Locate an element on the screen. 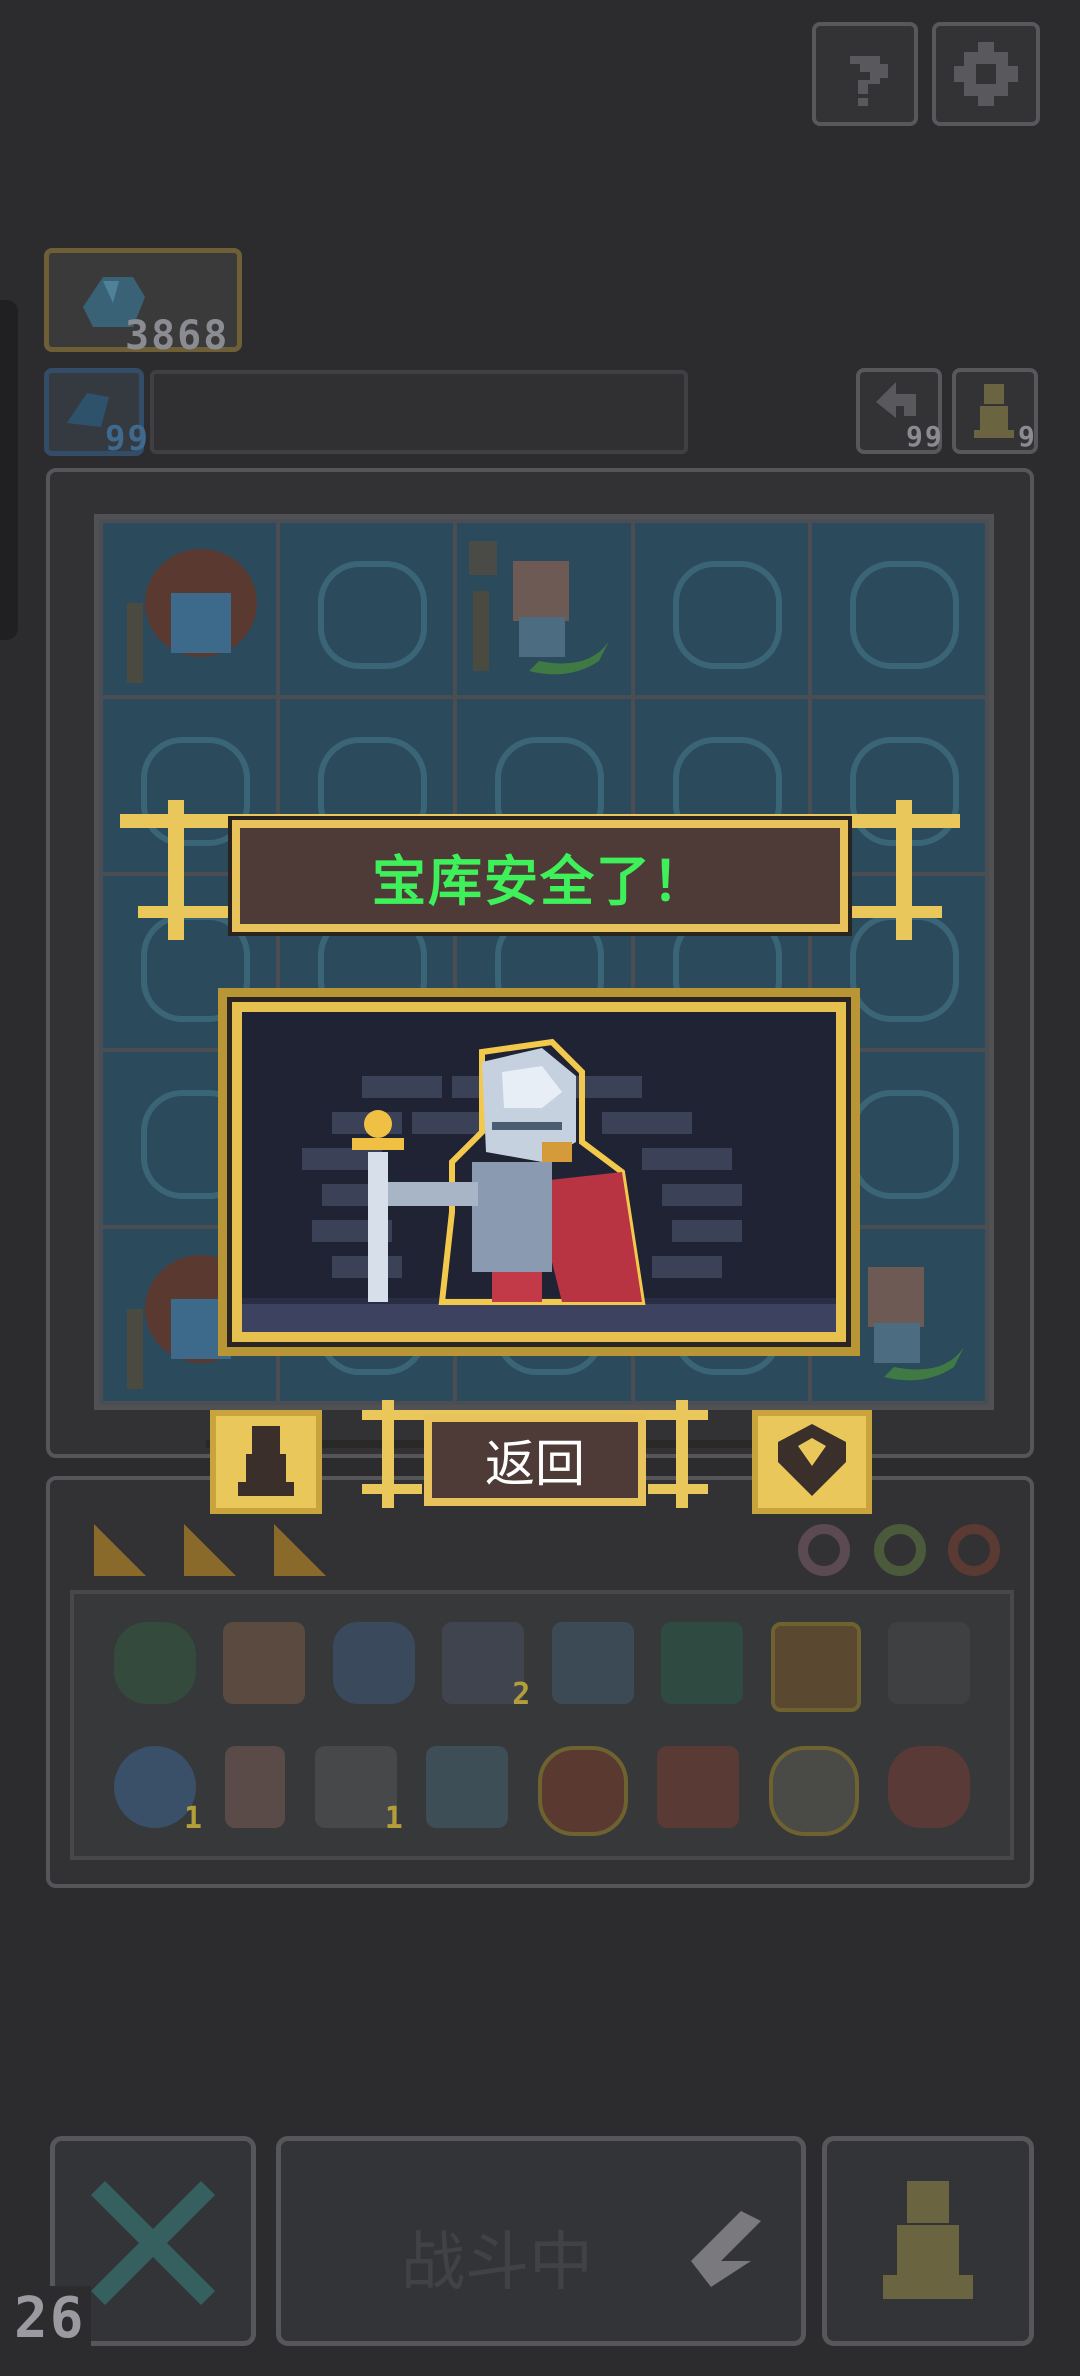 The image size is (1080, 2376). battle-status-button: 战斗中 is located at coordinates (541, 2241).